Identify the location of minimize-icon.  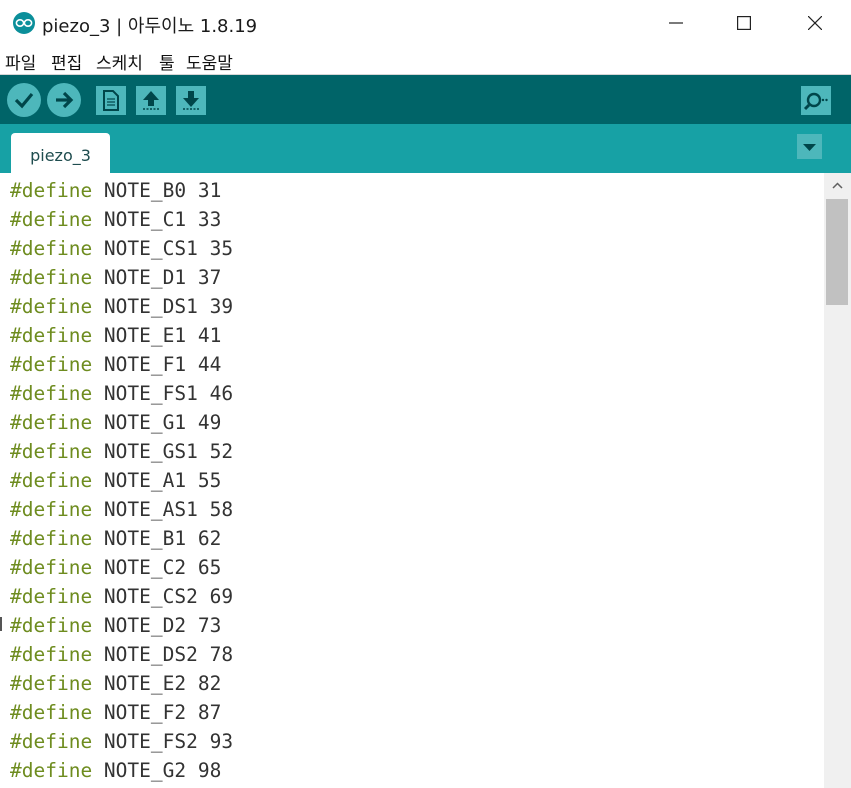
(676, 23).